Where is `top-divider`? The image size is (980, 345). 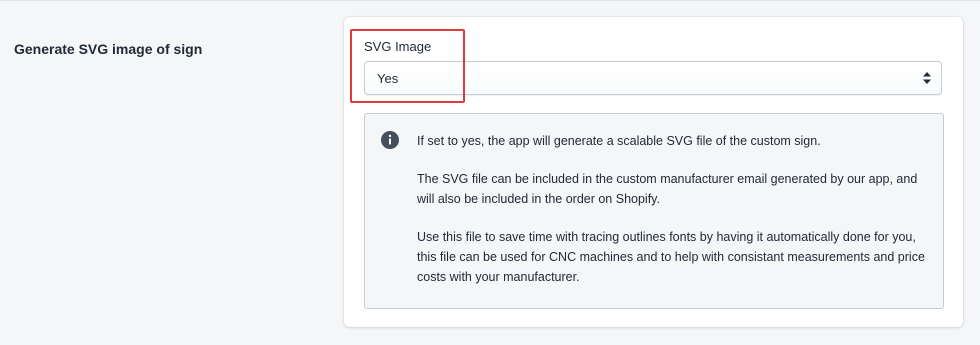
top-divider is located at coordinates (490, 0).